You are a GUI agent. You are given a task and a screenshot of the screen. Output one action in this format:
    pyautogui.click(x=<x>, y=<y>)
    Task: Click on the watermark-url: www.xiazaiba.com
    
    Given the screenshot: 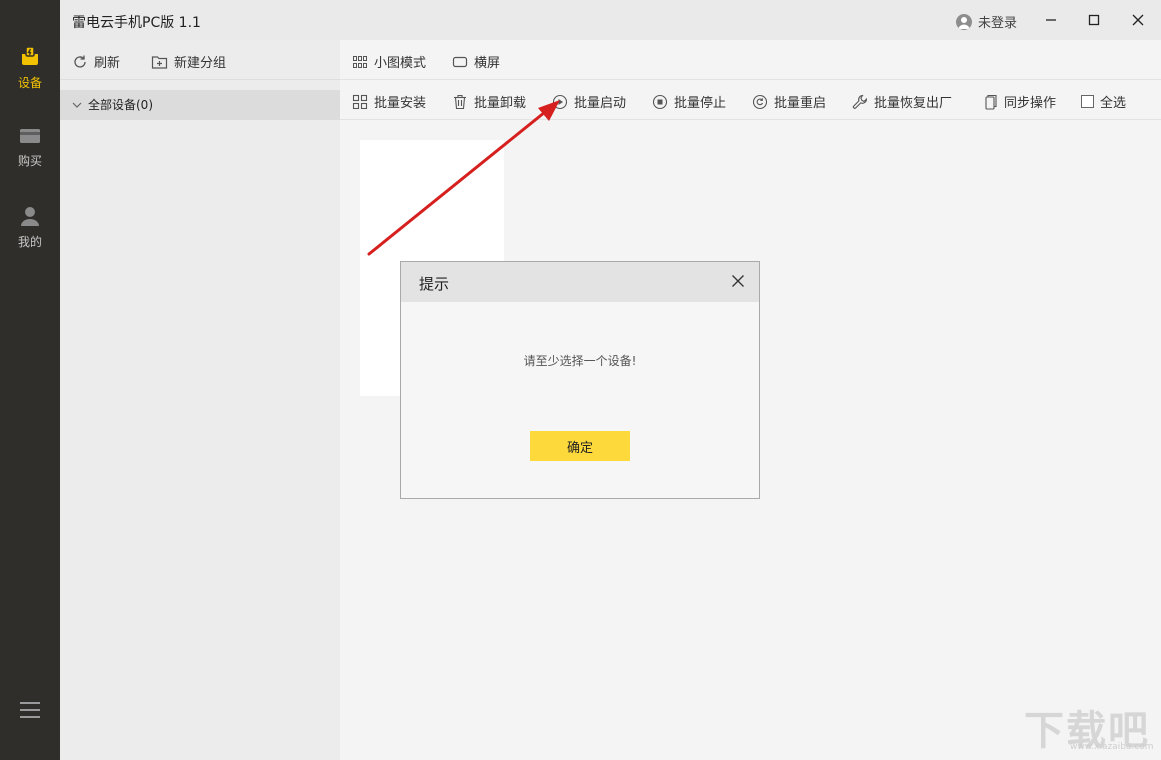 What is the action you would take?
    pyautogui.click(x=1112, y=747)
    